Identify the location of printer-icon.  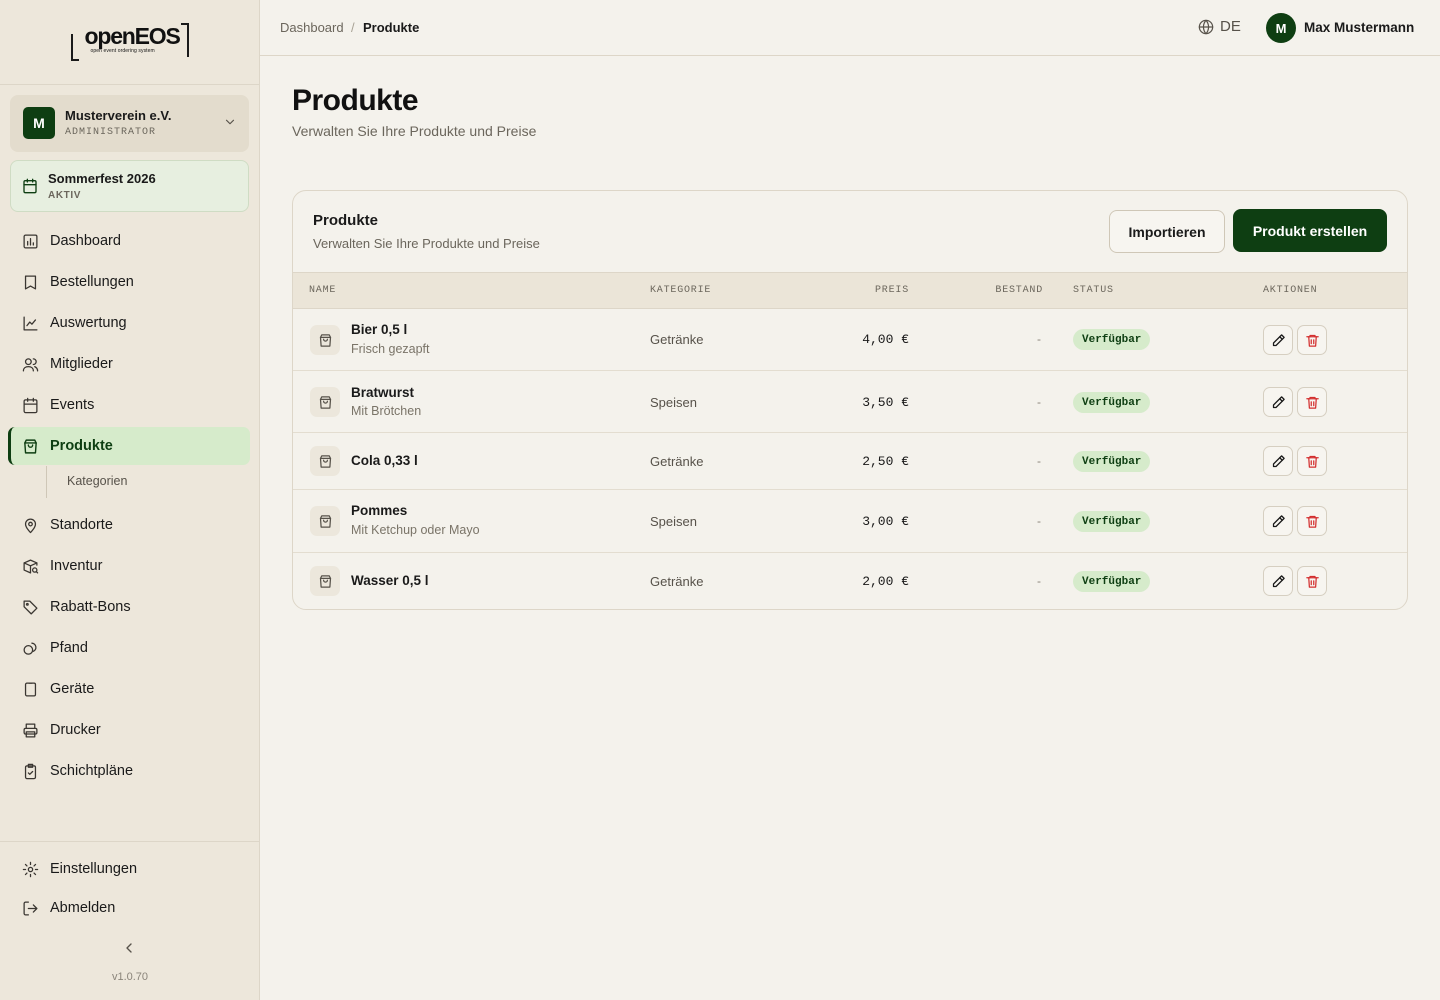
(30, 730).